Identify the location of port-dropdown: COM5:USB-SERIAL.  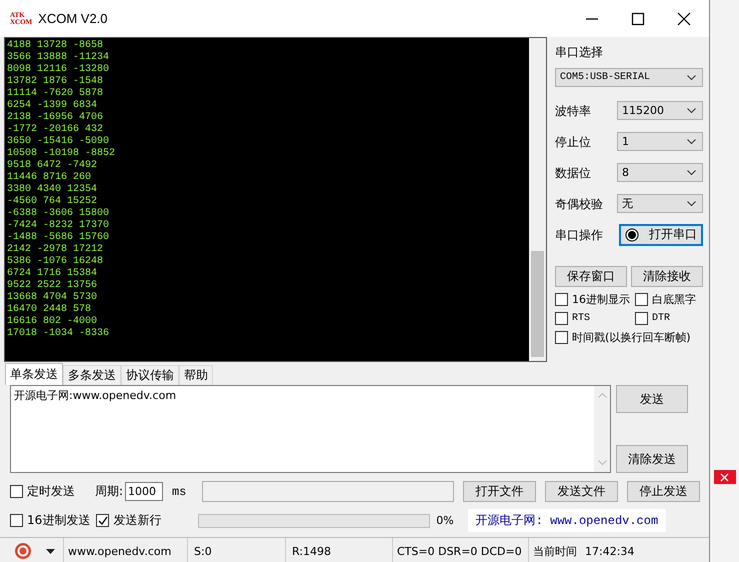
(629, 77).